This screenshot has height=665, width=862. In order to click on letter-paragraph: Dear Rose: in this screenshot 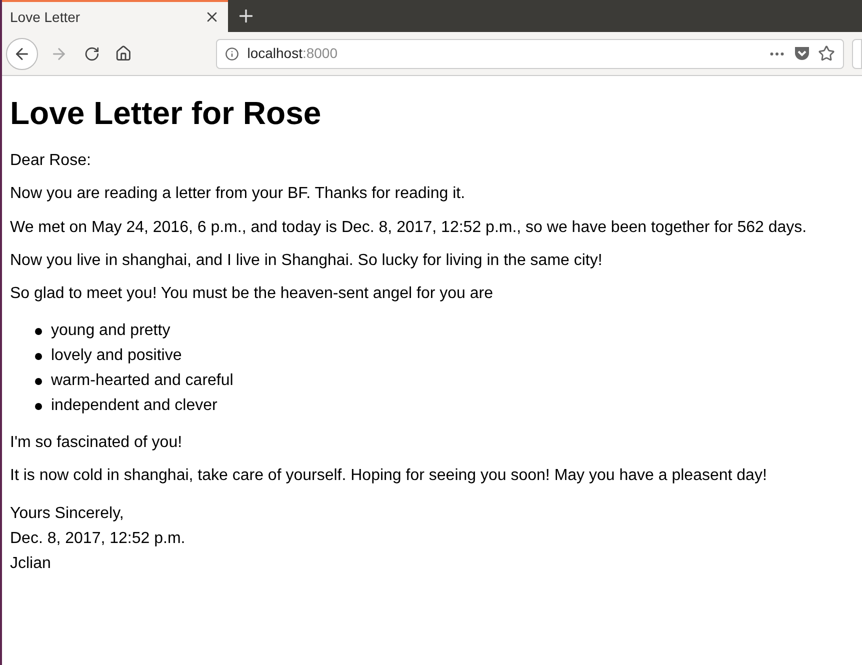, I will do `click(51, 161)`.